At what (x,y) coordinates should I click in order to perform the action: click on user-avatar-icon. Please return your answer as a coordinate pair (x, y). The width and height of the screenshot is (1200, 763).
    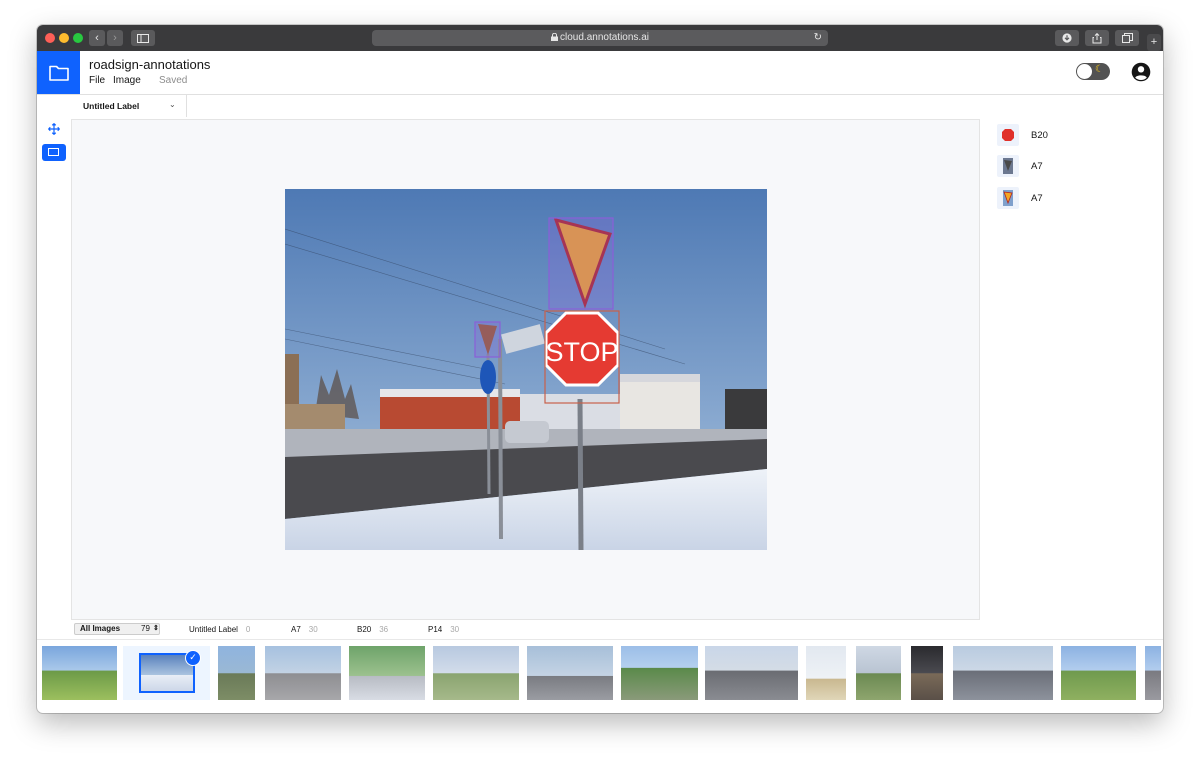
    Looking at the image, I should click on (1141, 72).